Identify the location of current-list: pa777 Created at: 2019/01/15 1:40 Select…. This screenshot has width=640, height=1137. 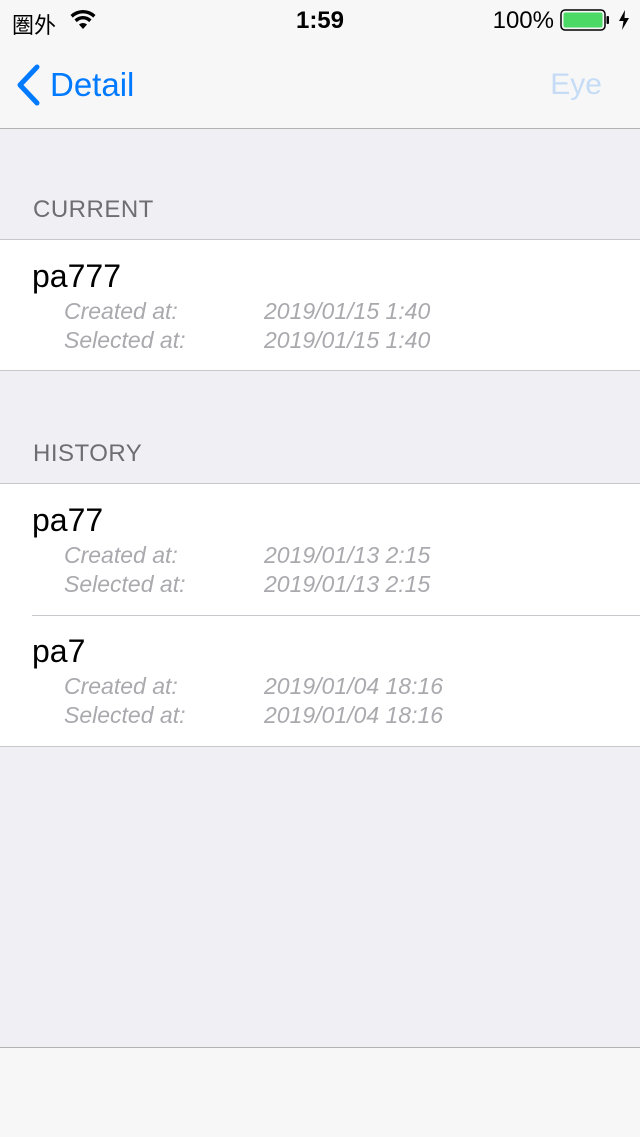
(320, 305).